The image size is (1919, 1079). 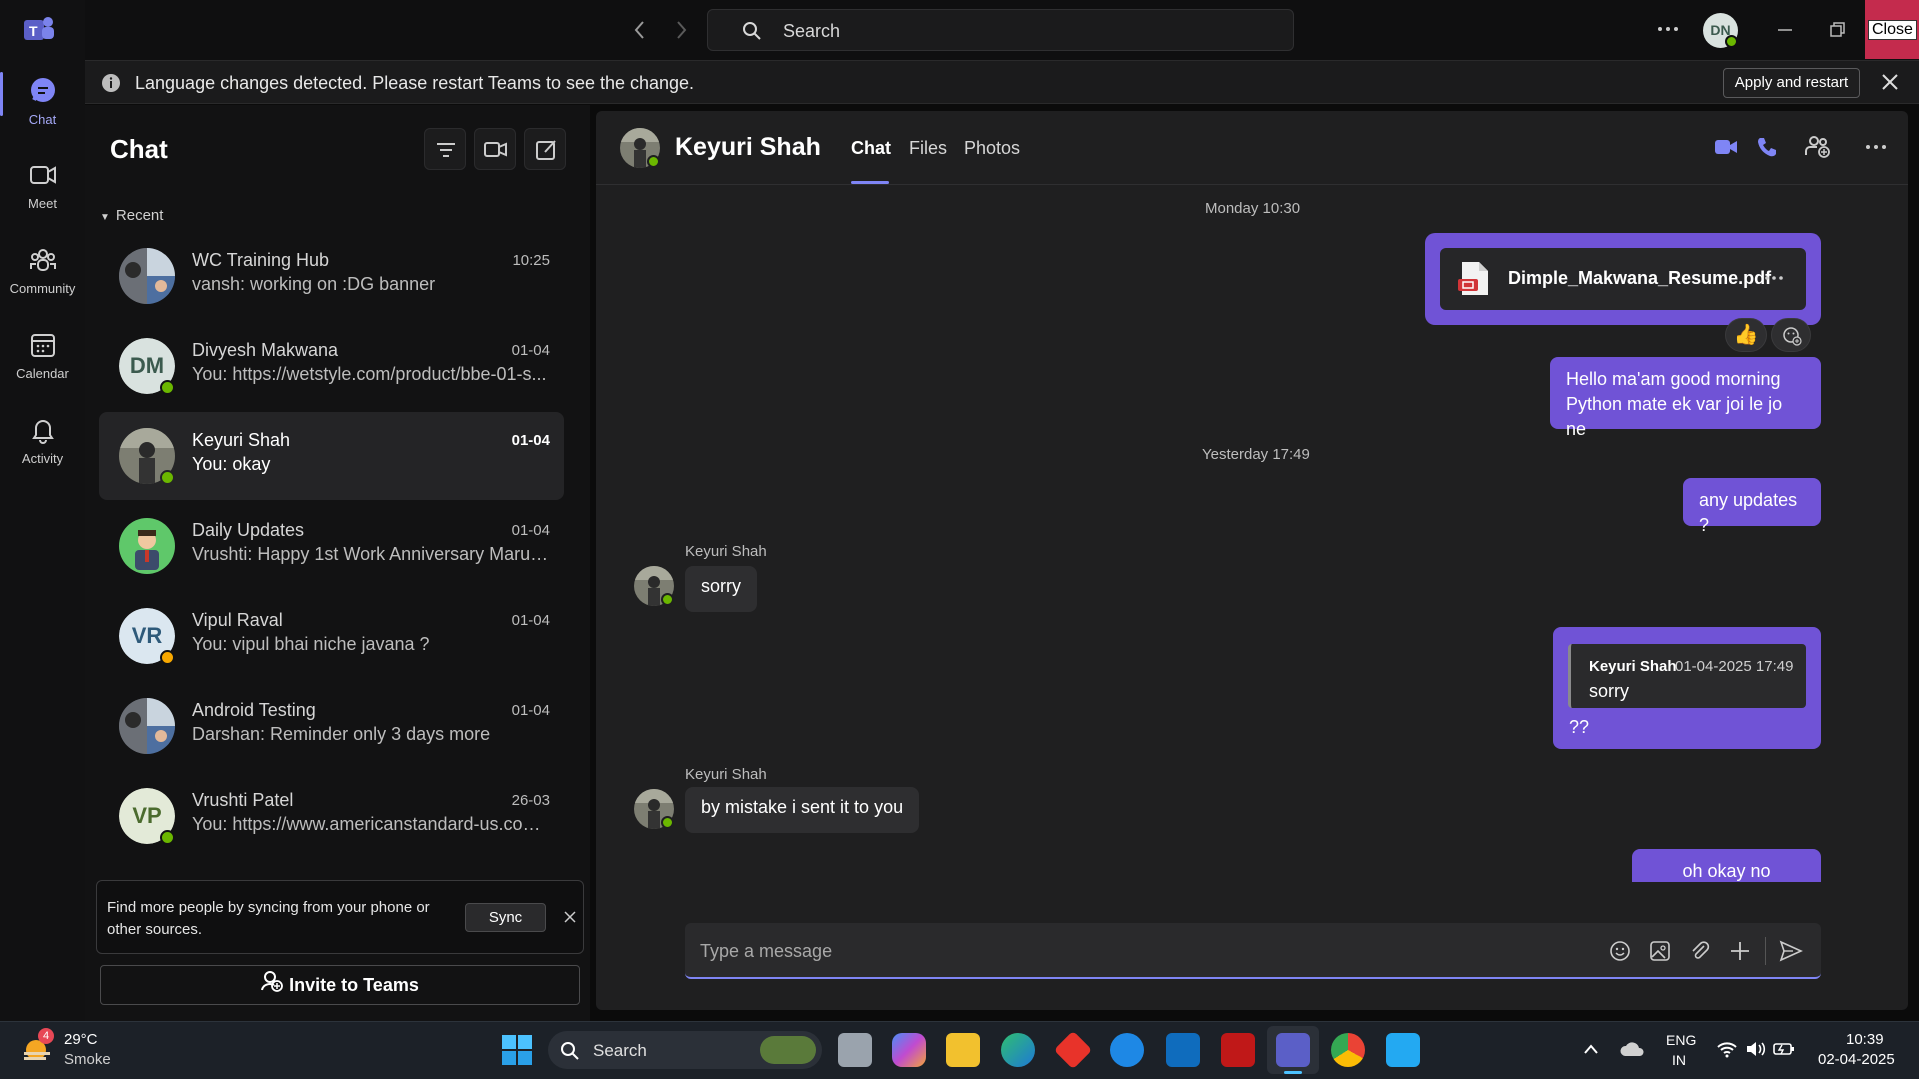 What do you see at coordinates (42, 355) in the screenshot?
I see `rail-item-calendar: Calendar` at bounding box center [42, 355].